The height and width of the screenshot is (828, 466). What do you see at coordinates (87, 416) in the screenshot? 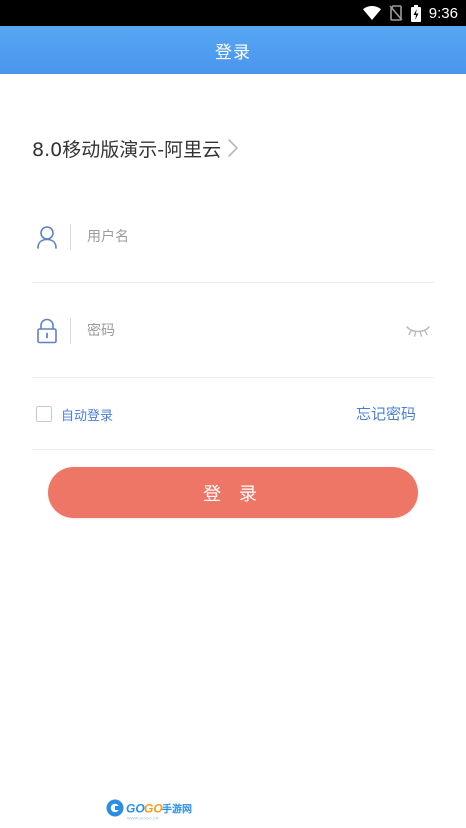
I see `auto-login-label: 自动登录` at bounding box center [87, 416].